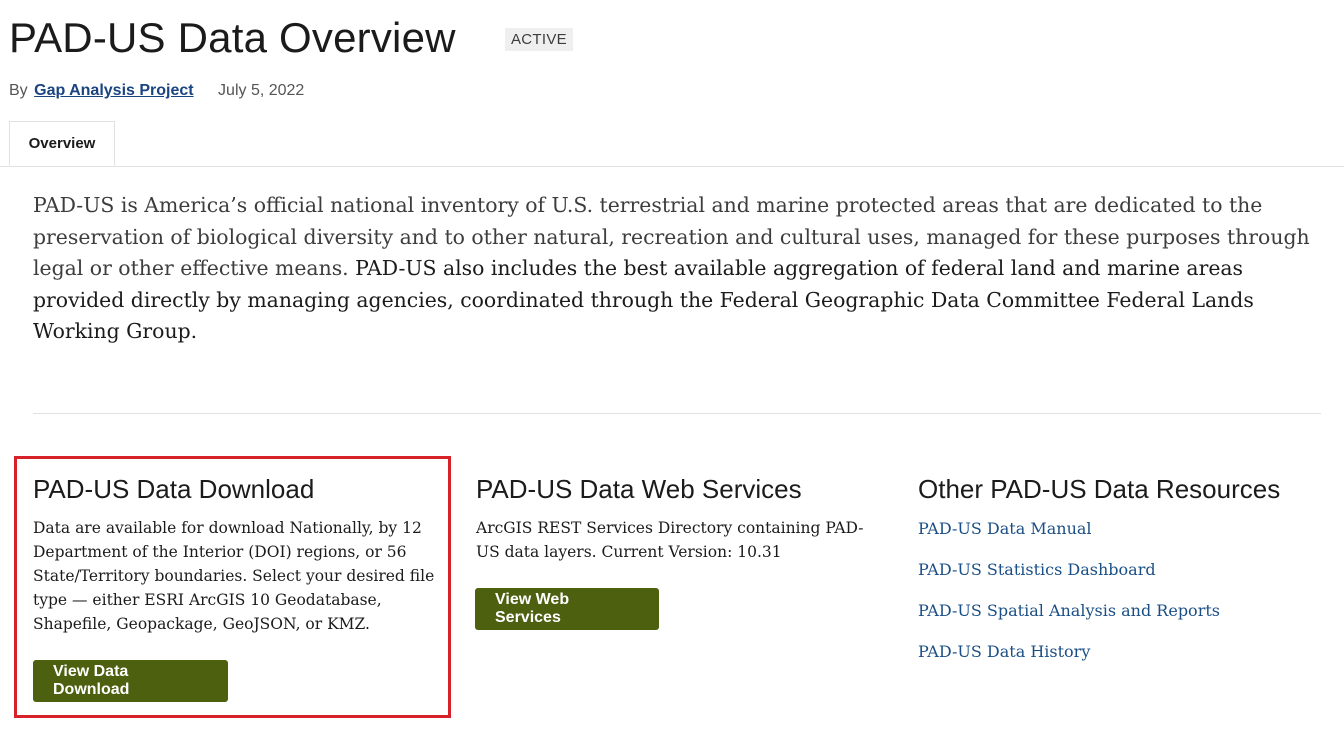  What do you see at coordinates (1037, 569) in the screenshot?
I see `link-statistics-dashboard: PAD-US Statistics Dashboard` at bounding box center [1037, 569].